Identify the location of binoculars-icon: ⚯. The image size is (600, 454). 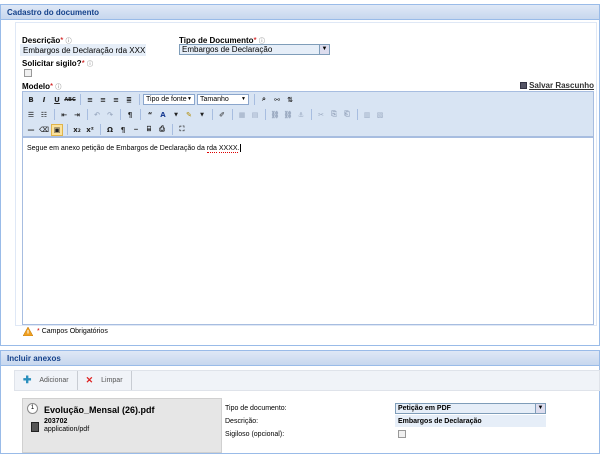
(277, 100).